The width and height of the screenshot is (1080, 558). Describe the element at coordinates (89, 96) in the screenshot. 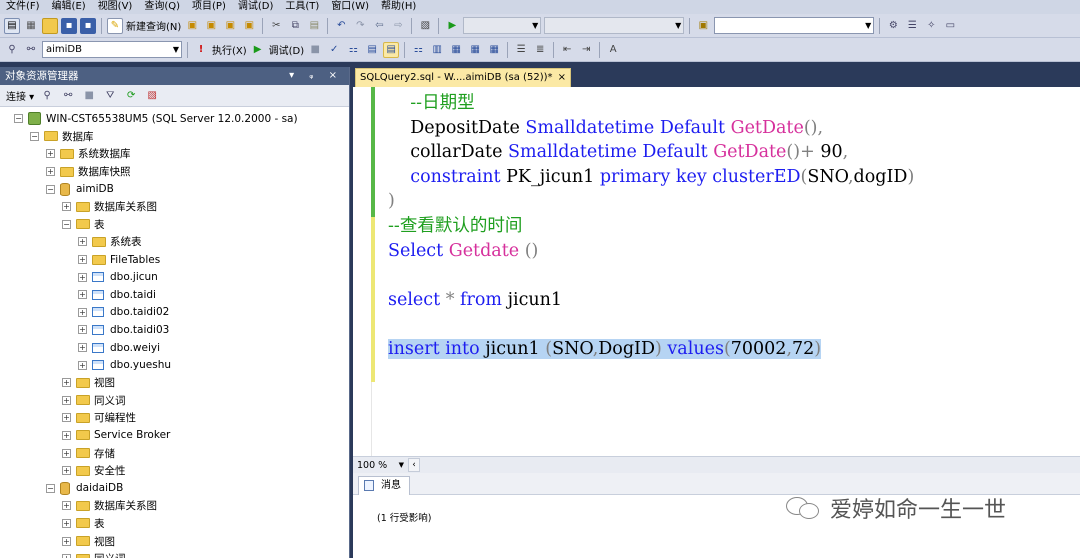

I see `stop-icon: ■` at that location.